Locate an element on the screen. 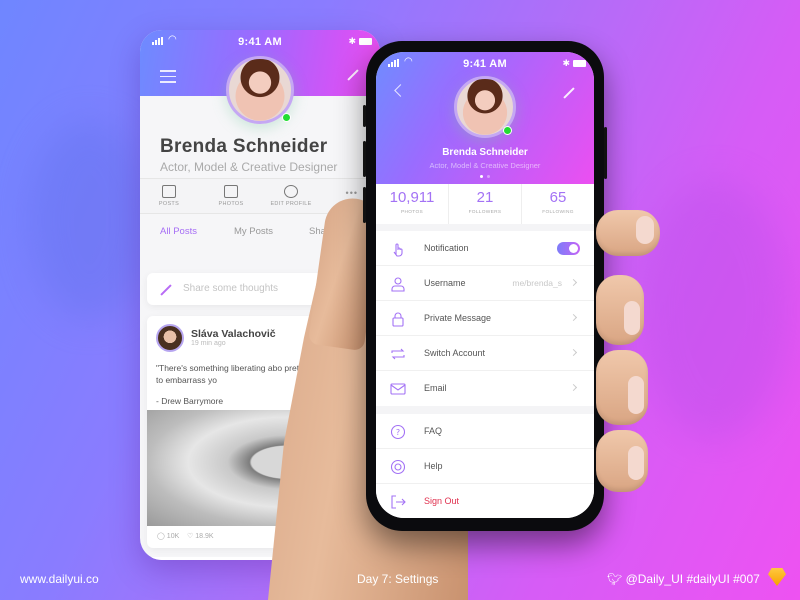 The image size is (800, 600). mail-icon is located at coordinates (398, 389).